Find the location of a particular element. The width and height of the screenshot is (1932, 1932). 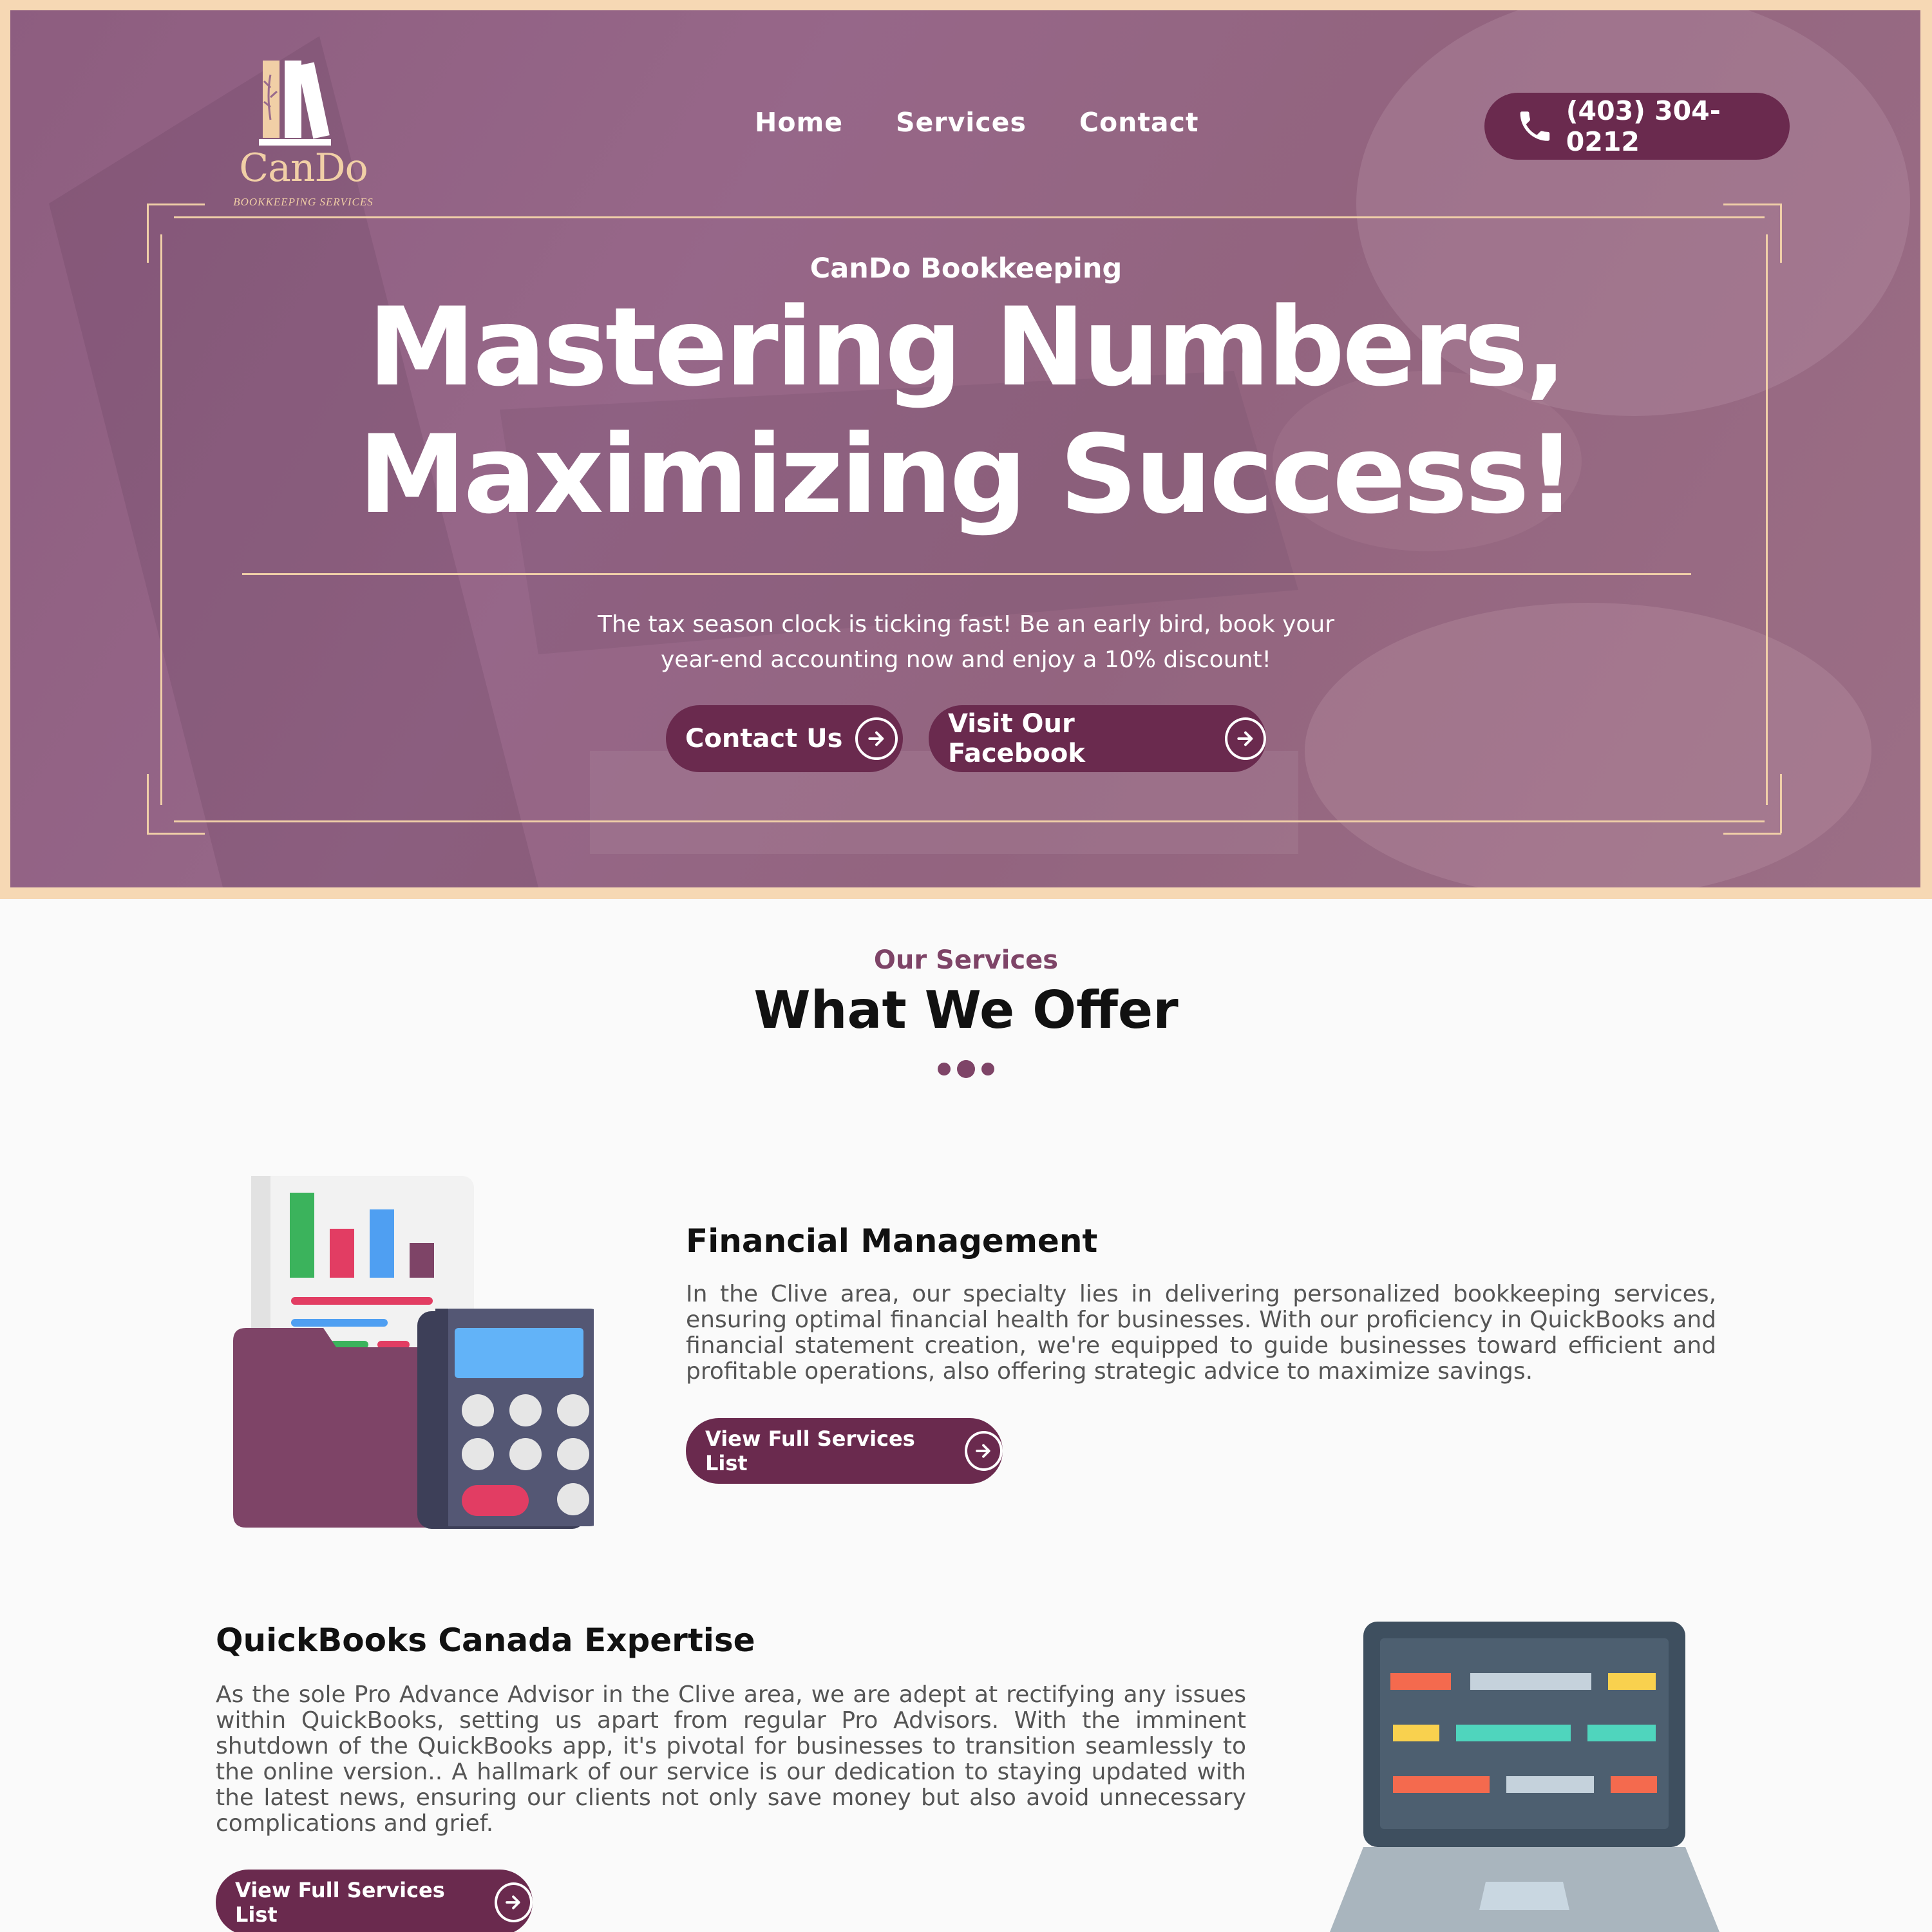

phone-number: (403) 304-0212 is located at coordinates (1643, 126).